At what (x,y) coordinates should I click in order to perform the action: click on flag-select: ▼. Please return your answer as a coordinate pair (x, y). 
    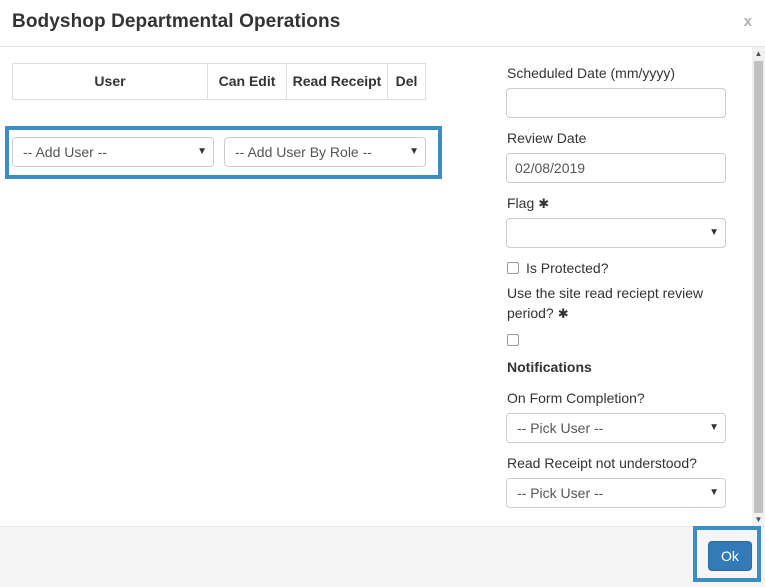
    Looking at the image, I should click on (616, 233).